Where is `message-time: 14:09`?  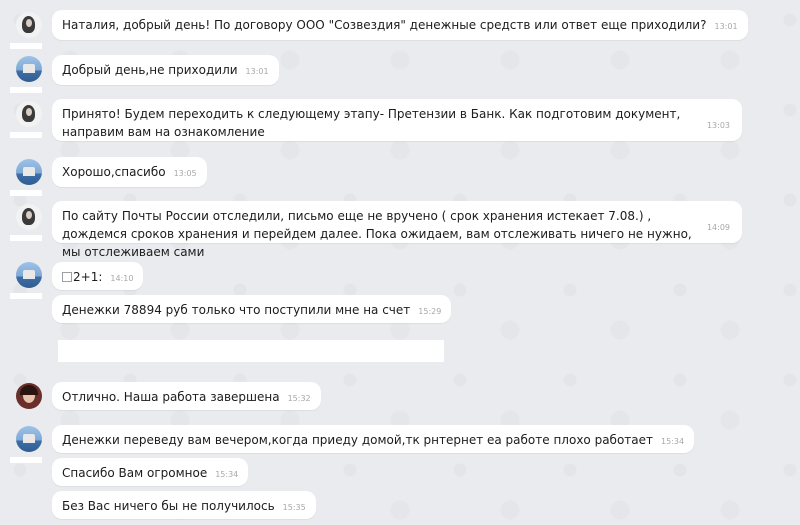 message-time: 14:09 is located at coordinates (718, 227).